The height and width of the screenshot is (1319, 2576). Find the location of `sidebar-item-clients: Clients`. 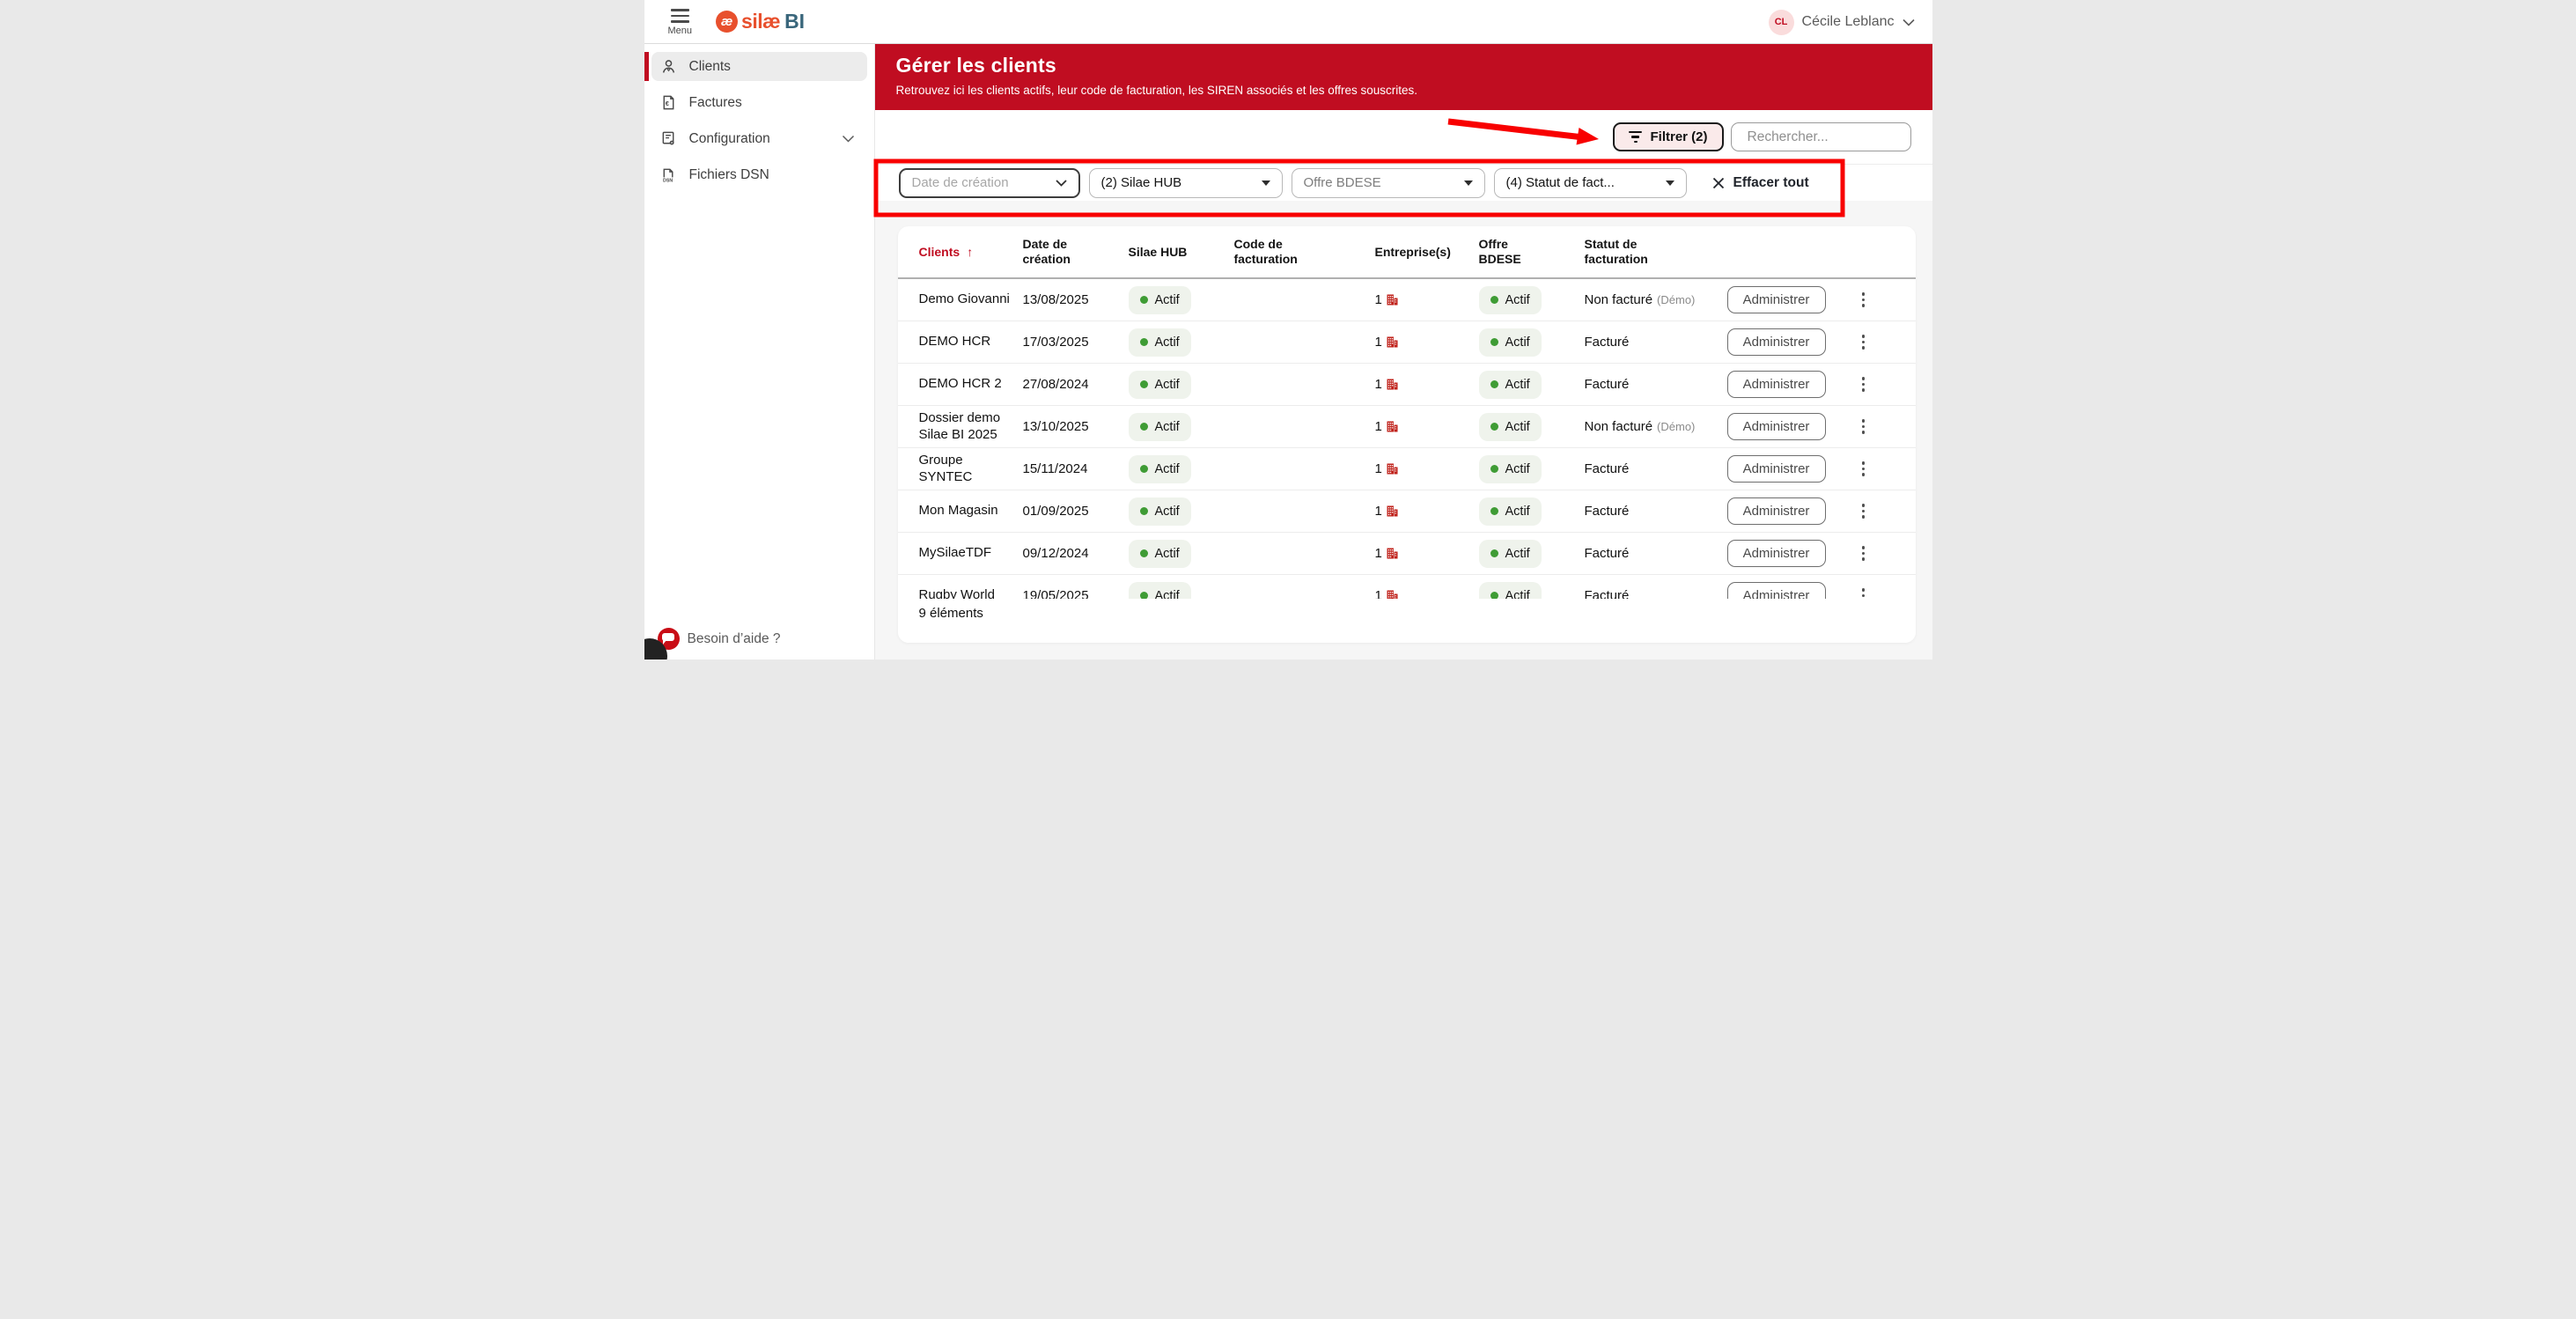

sidebar-item-clients: Clients is located at coordinates (755, 66).